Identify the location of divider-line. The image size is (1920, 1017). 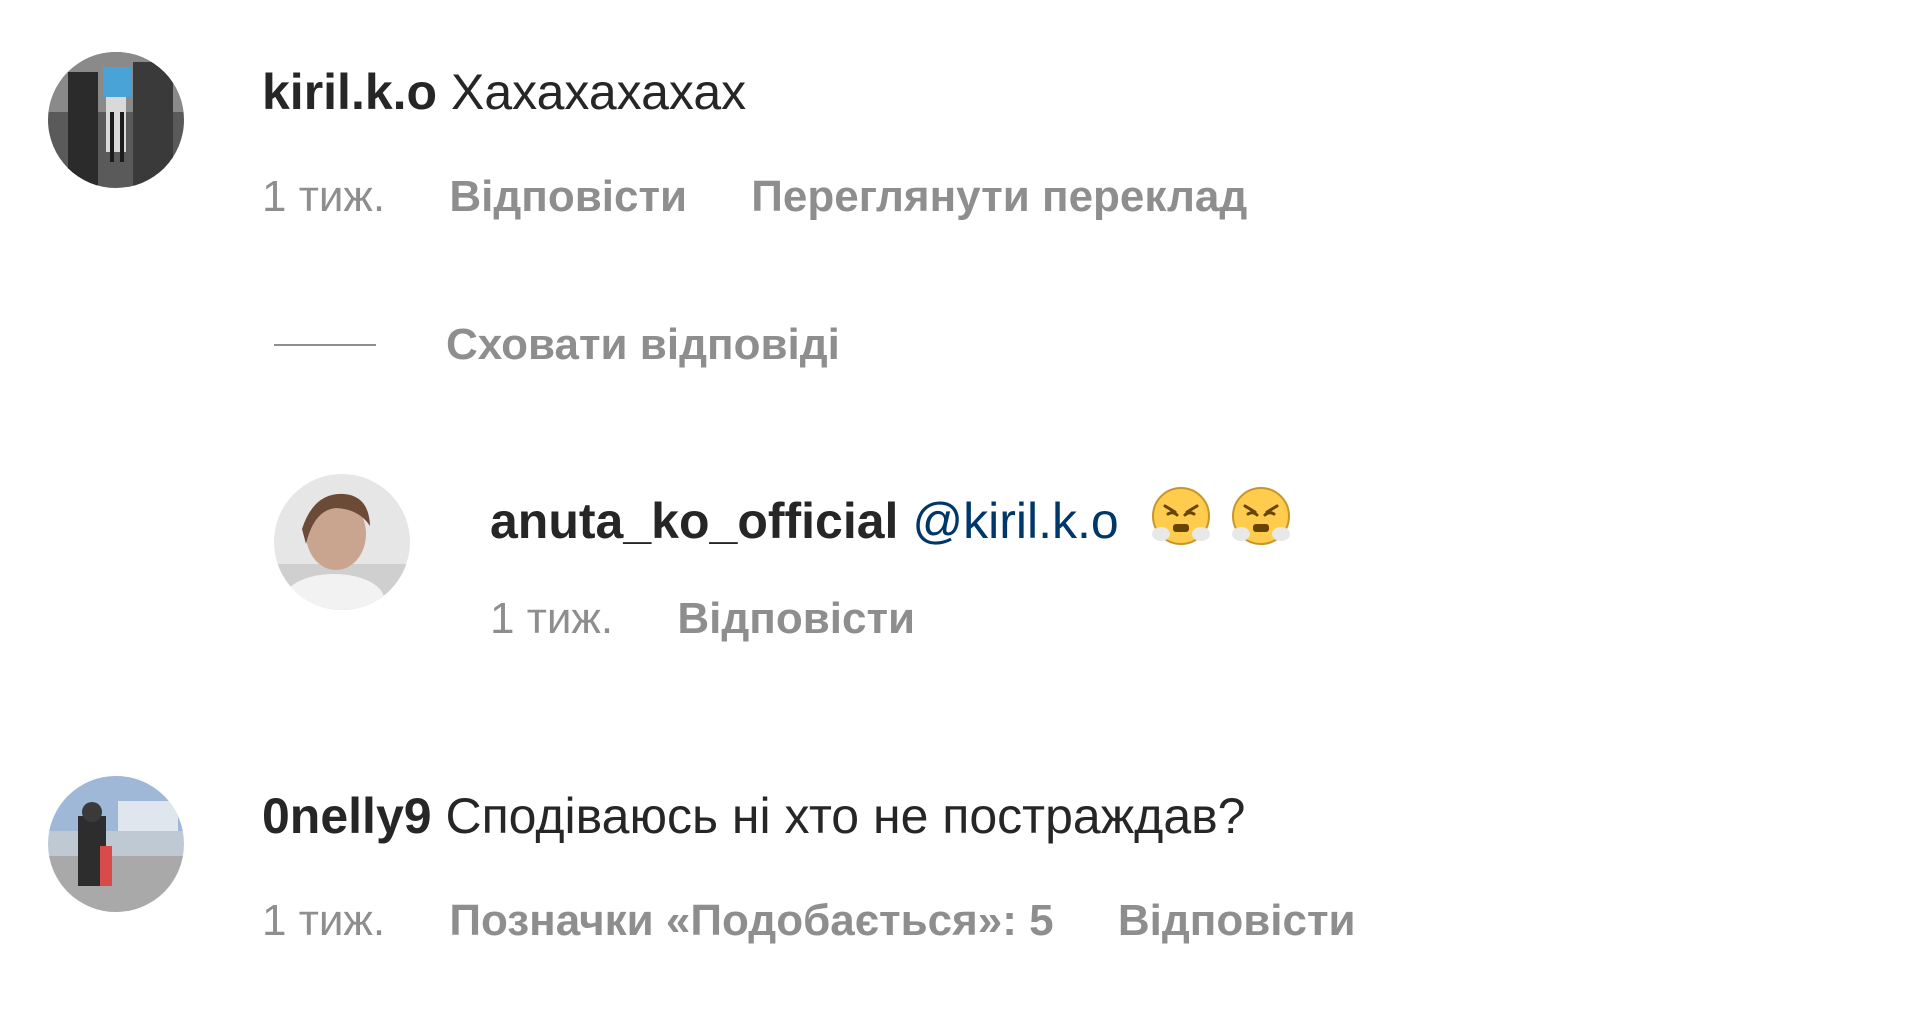
(325, 345).